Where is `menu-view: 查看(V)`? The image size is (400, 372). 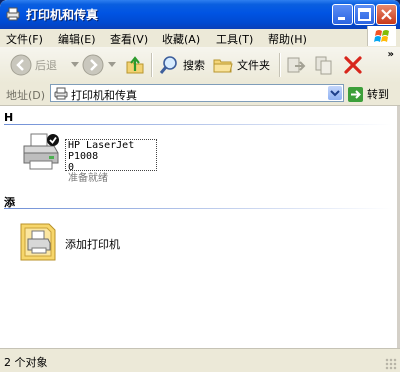 menu-view: 查看(V) is located at coordinates (129, 39).